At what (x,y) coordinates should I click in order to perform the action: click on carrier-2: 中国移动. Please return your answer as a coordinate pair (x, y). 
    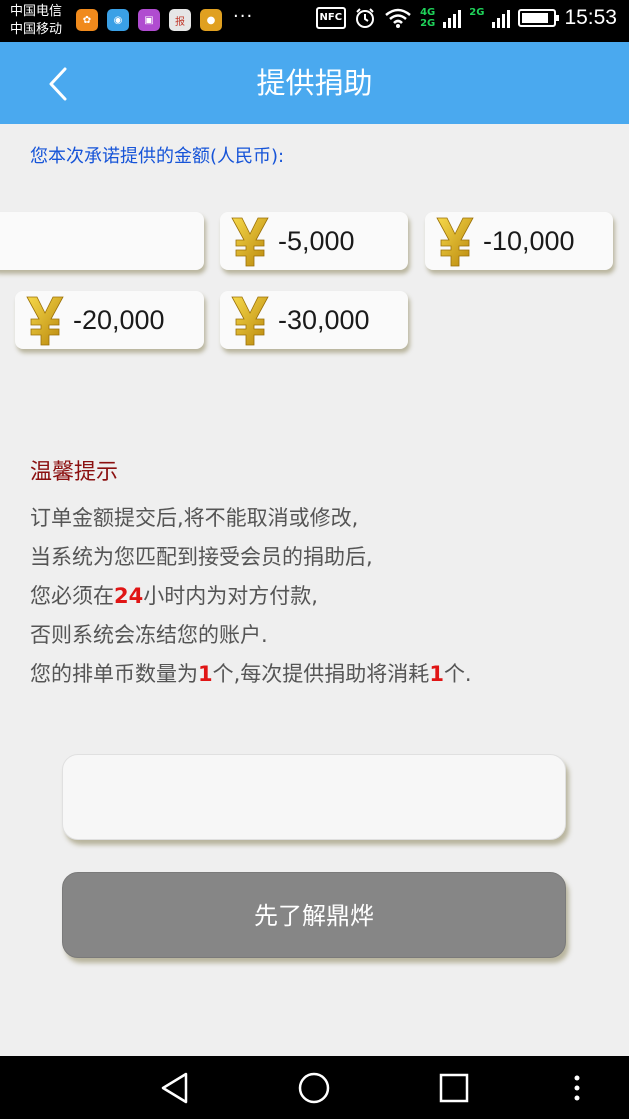
    Looking at the image, I should click on (36, 29).